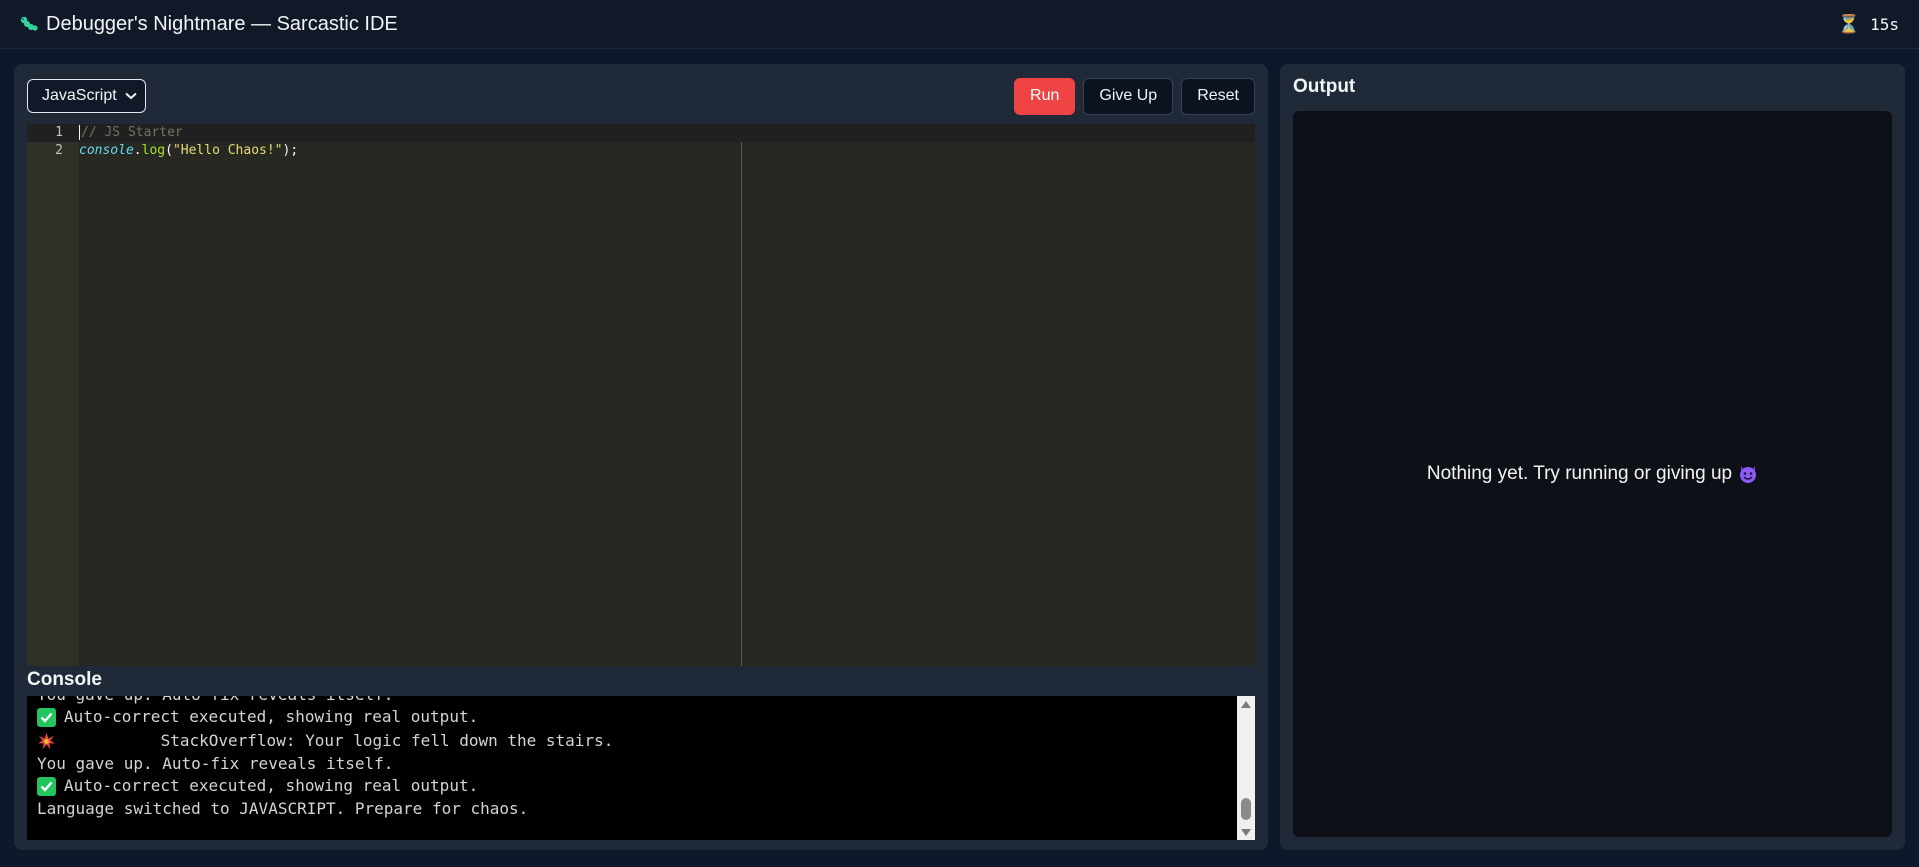 The height and width of the screenshot is (867, 1919). Describe the element at coordinates (59, 132) in the screenshot. I see `line-number: 1` at that location.